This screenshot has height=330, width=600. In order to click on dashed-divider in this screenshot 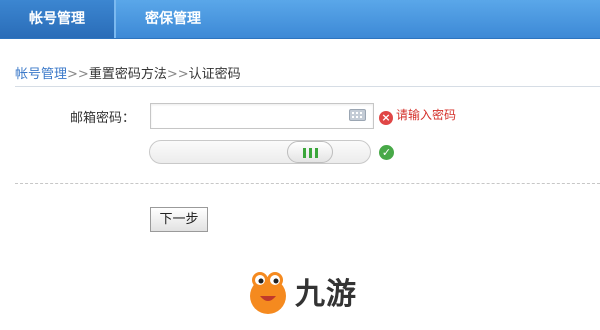, I will do `click(307, 183)`.